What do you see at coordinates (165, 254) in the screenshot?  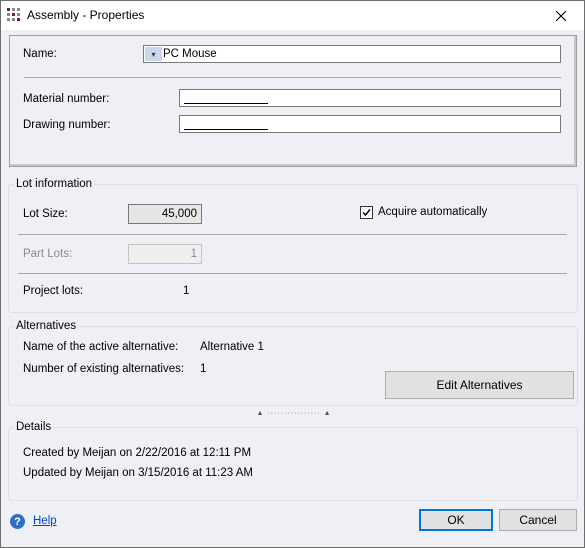 I see `part-lots-input: 1` at bounding box center [165, 254].